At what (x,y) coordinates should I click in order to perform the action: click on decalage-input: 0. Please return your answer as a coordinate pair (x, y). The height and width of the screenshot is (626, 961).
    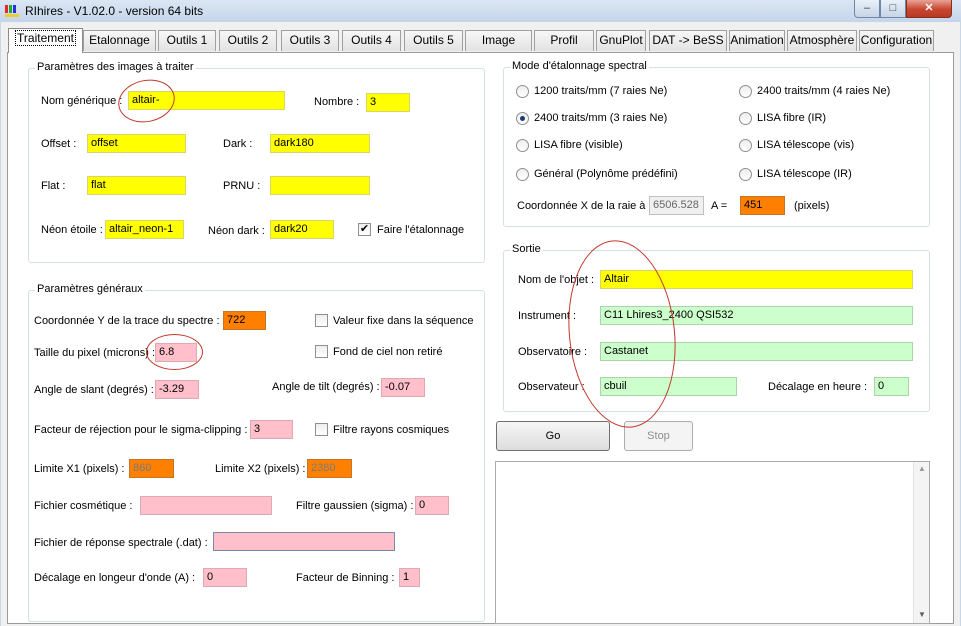
    Looking at the image, I should click on (225, 577).